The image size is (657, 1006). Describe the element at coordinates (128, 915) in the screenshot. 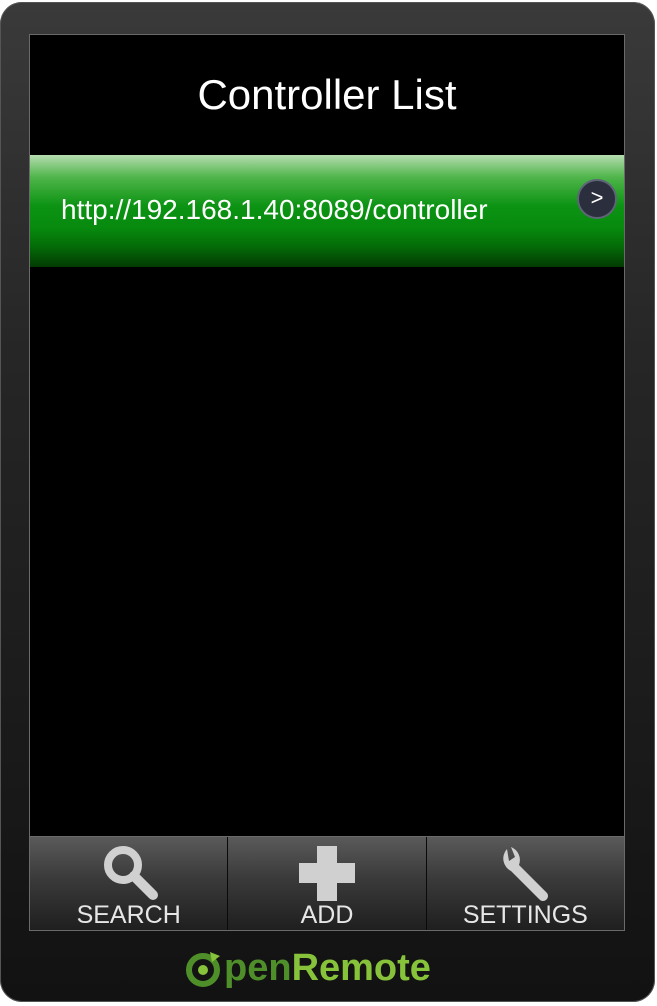

I see `tab-search-label: SEARCH` at that location.